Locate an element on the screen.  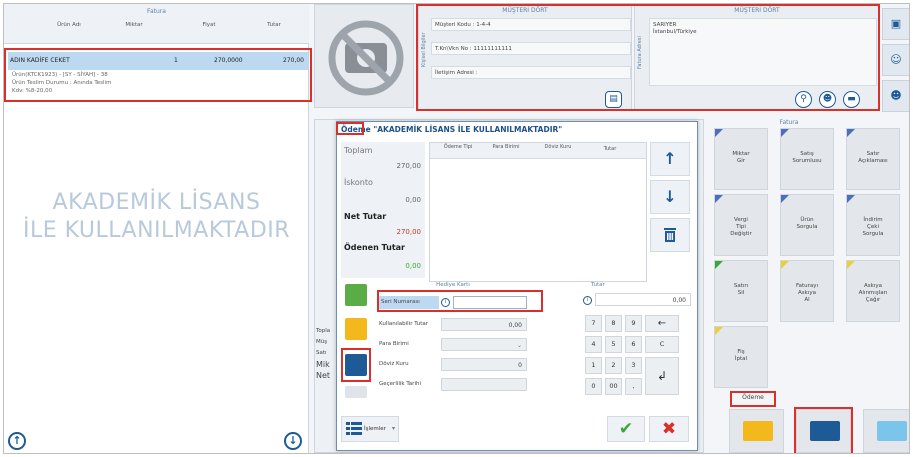
col-para-birimi: Para Birimi is located at coordinates (506, 147).